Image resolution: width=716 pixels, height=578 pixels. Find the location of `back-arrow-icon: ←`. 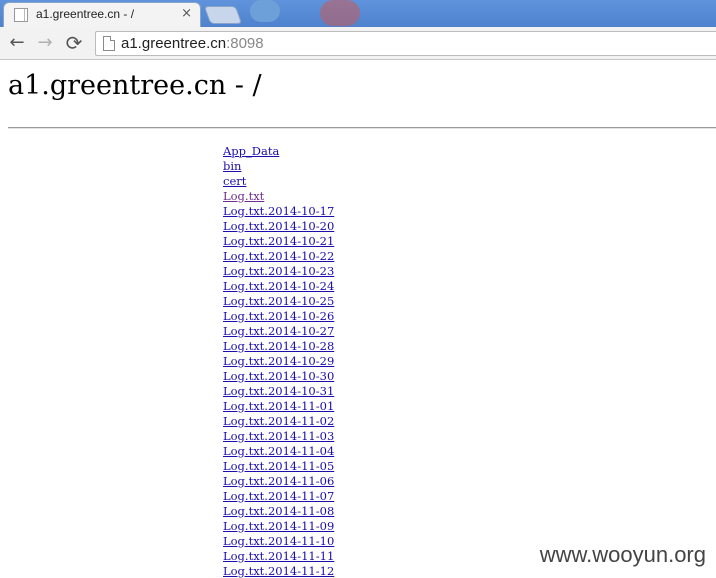

back-arrow-icon: ← is located at coordinates (17, 43).